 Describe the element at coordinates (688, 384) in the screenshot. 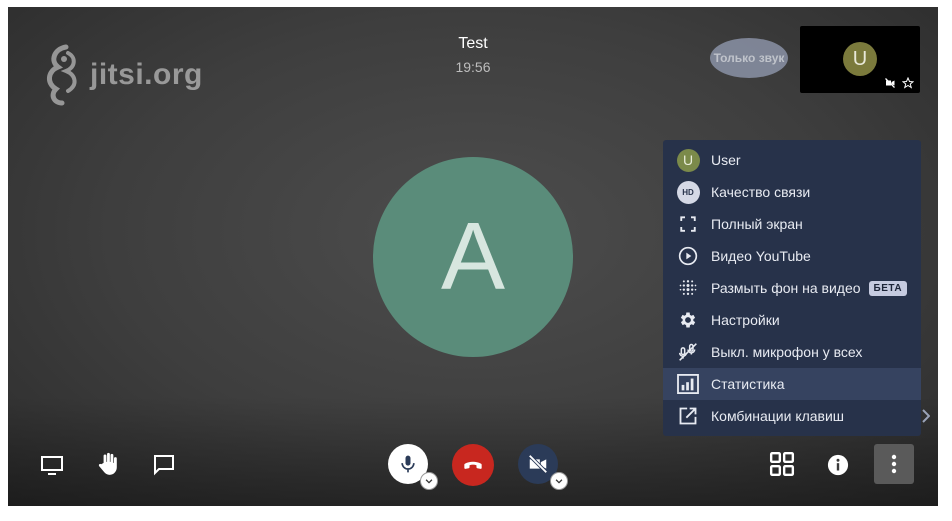

I see `stats-icon` at that location.